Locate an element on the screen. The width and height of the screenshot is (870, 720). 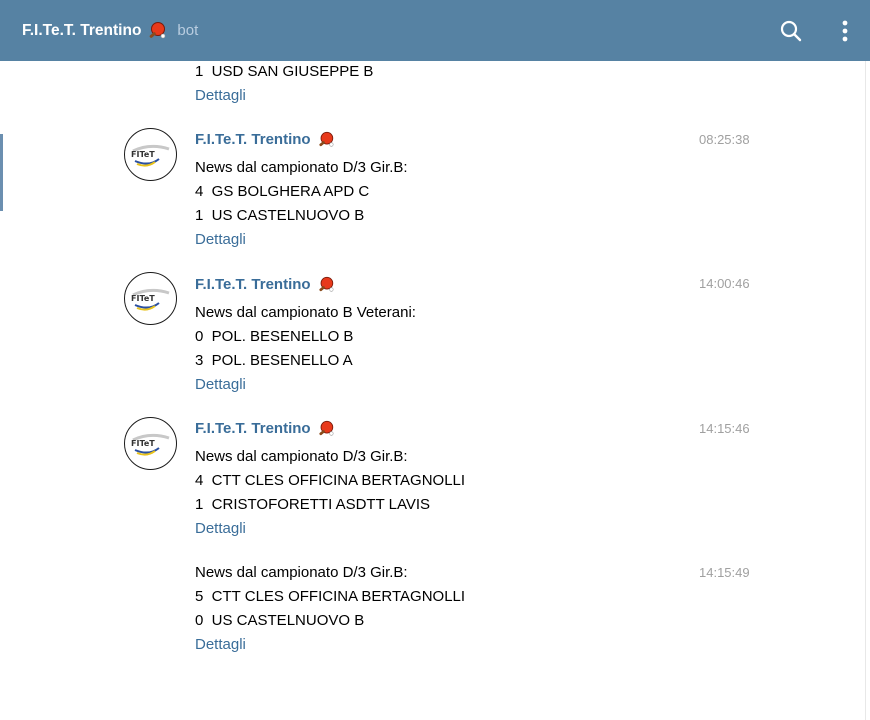
message-line: 1 US CASTELNUOVO B is located at coordinates (280, 215).